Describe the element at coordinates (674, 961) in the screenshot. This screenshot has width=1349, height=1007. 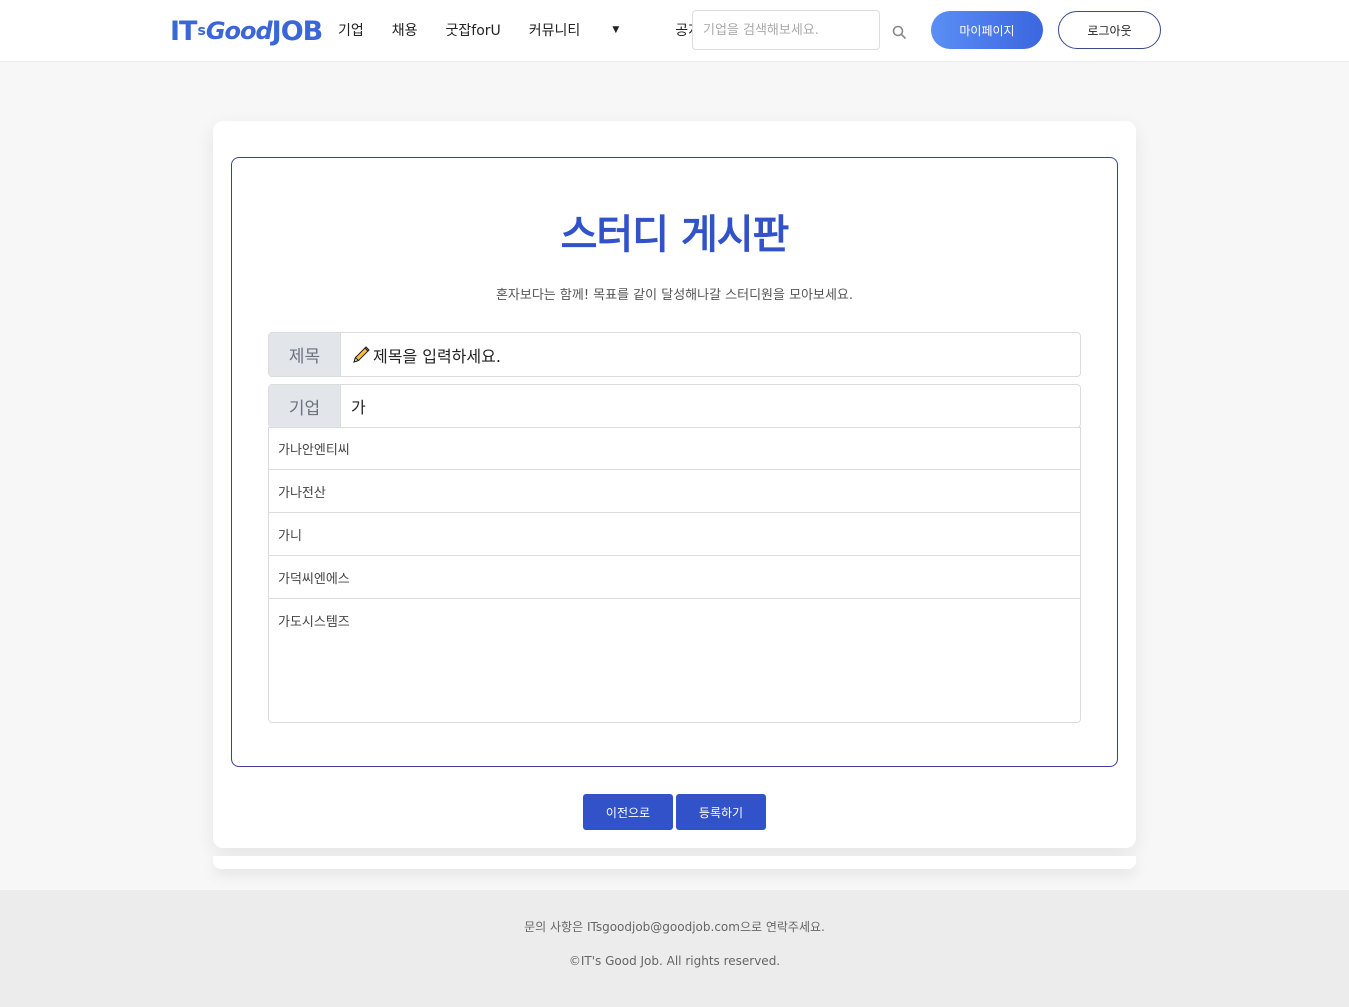
I see `footer-copyright: ©IT's Good Job. All rights reserved.` at that location.